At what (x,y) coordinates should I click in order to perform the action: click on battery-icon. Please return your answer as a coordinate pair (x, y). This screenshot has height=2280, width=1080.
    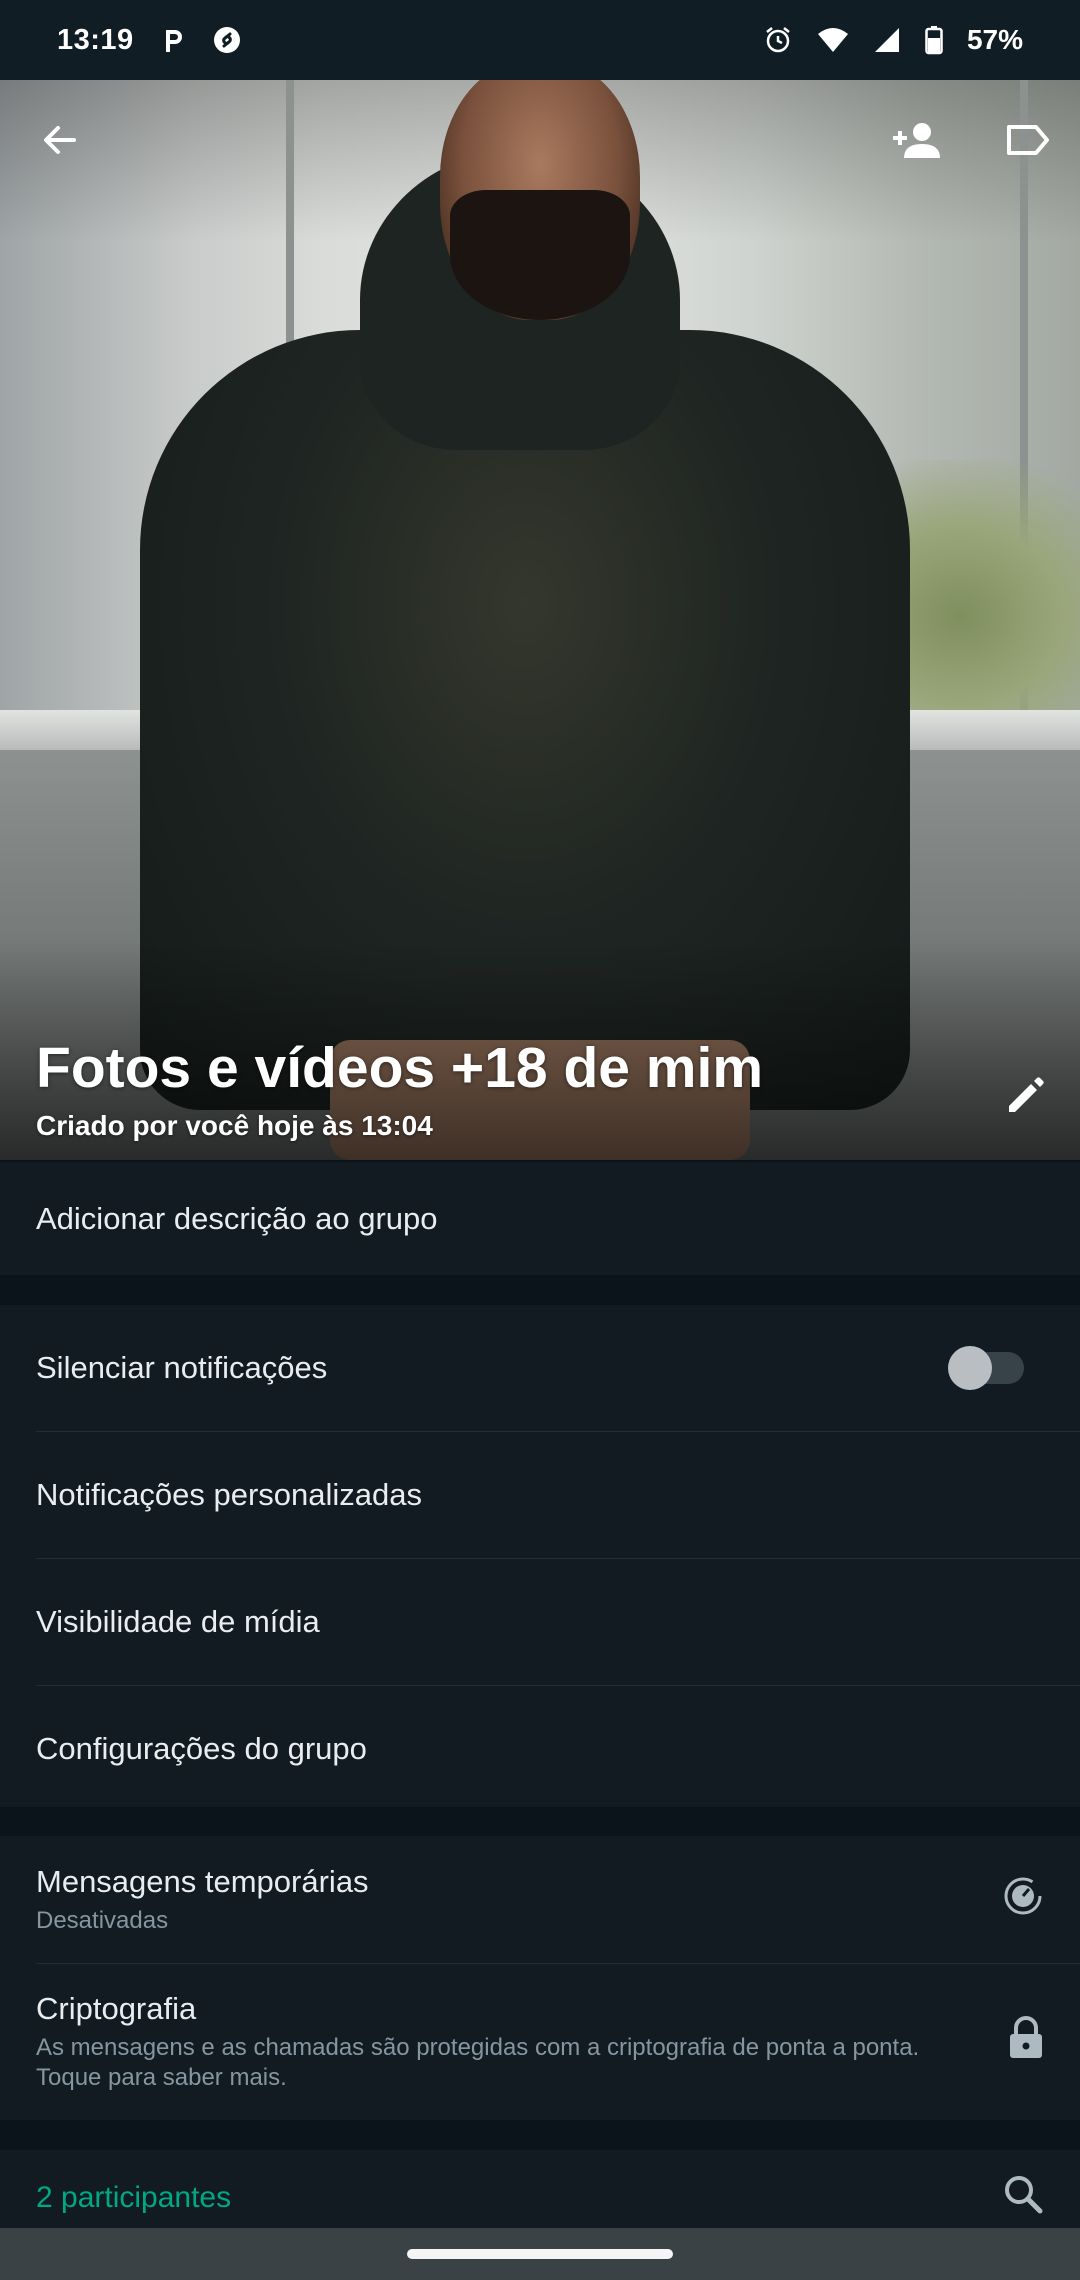
    Looking at the image, I should click on (934, 40).